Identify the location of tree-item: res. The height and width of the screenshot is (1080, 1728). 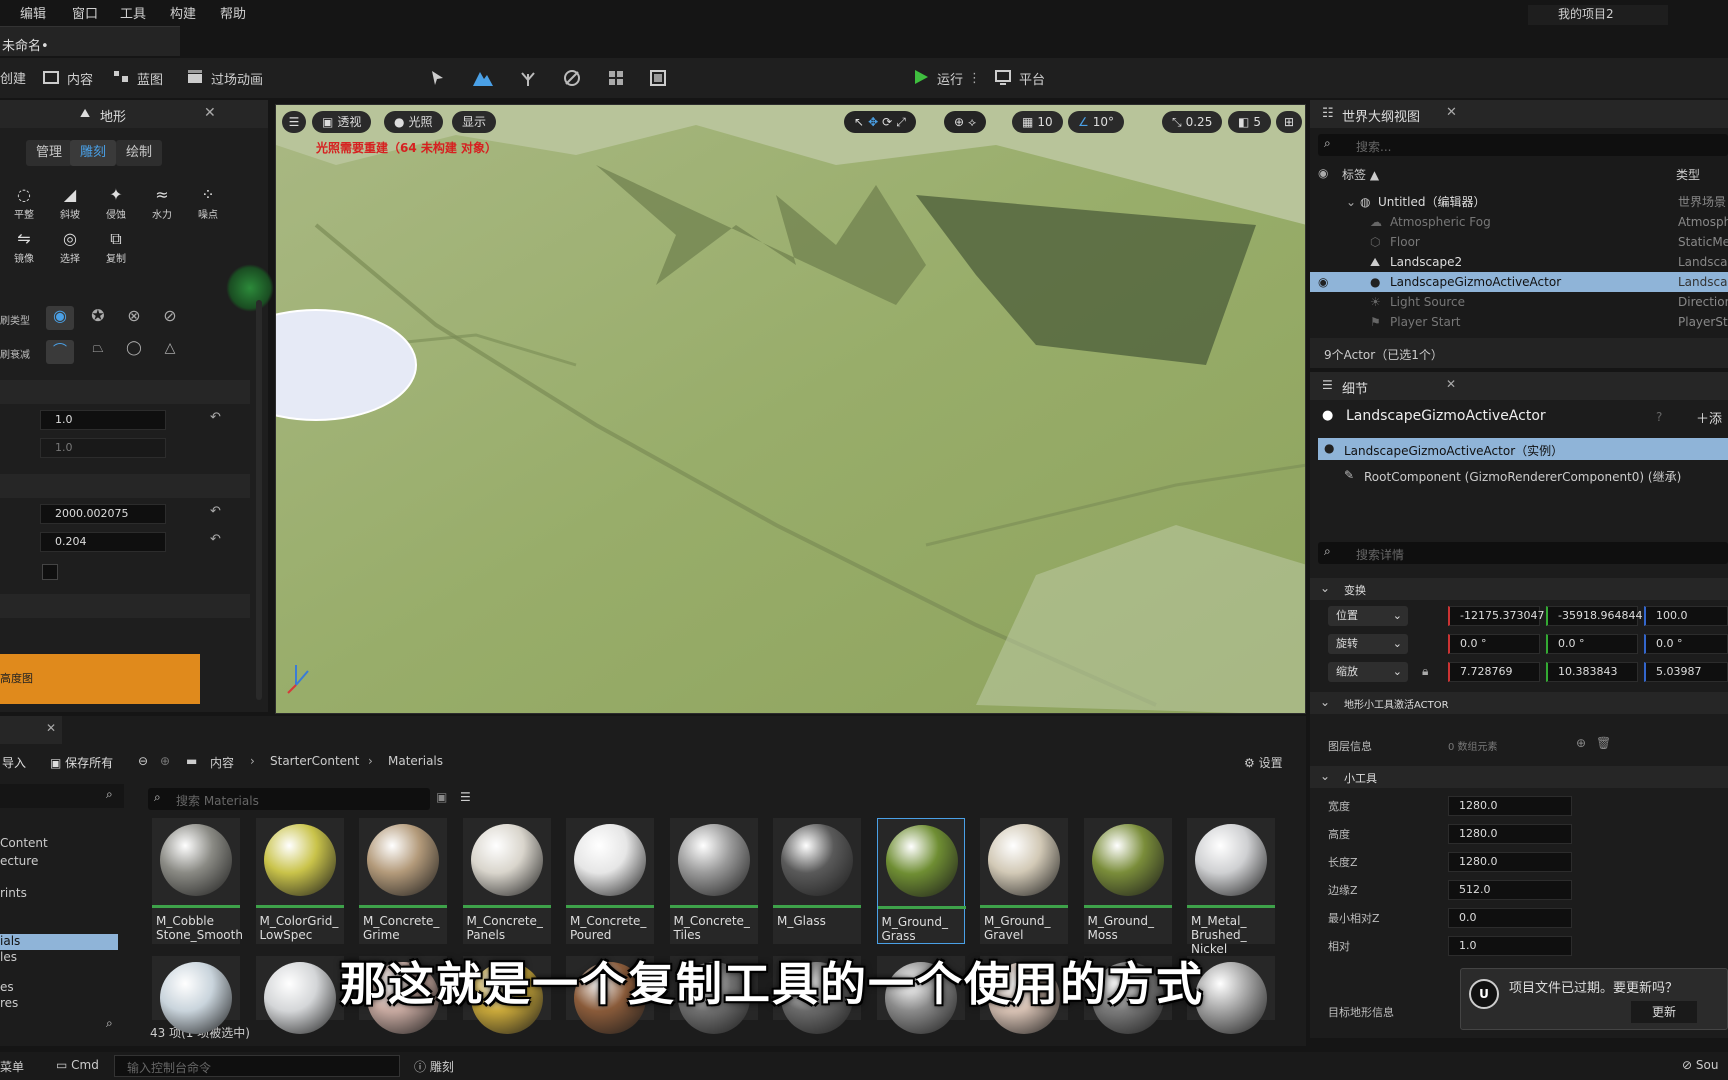
(9, 1003).